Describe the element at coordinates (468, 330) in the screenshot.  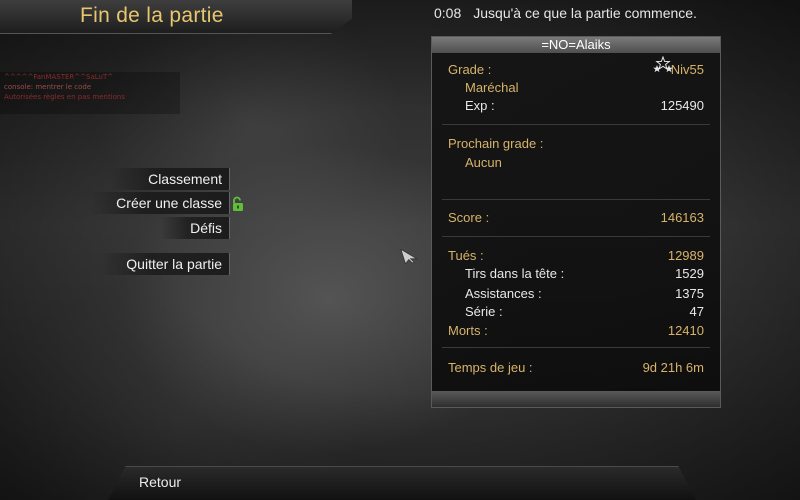
I see `deaths-label: Morts :` at that location.